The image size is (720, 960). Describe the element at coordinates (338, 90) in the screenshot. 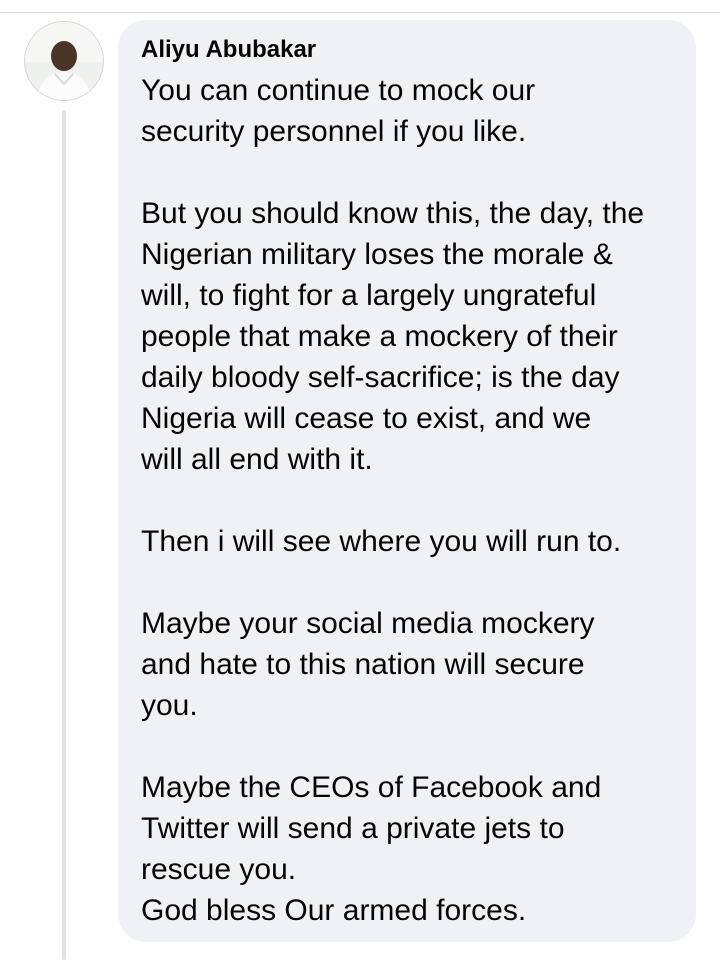

I see `comment-line: You can continue to mock our` at that location.